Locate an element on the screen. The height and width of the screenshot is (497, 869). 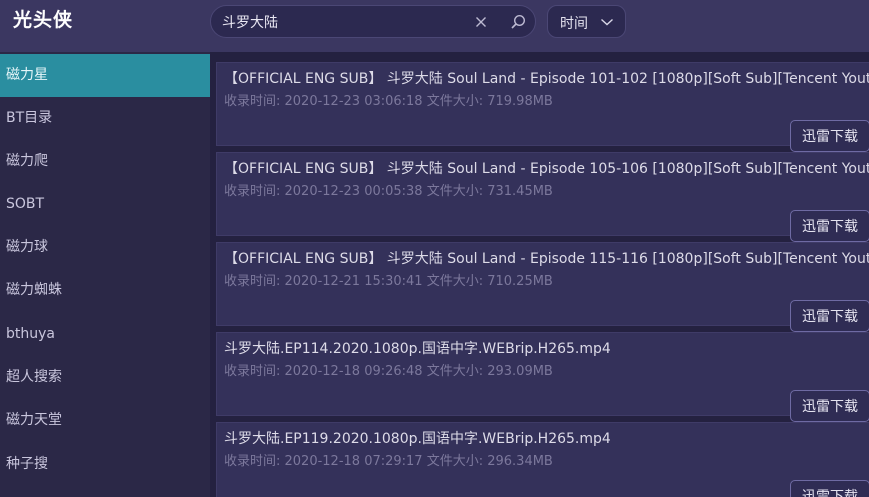
sort-select: 时间 is located at coordinates (586, 21).